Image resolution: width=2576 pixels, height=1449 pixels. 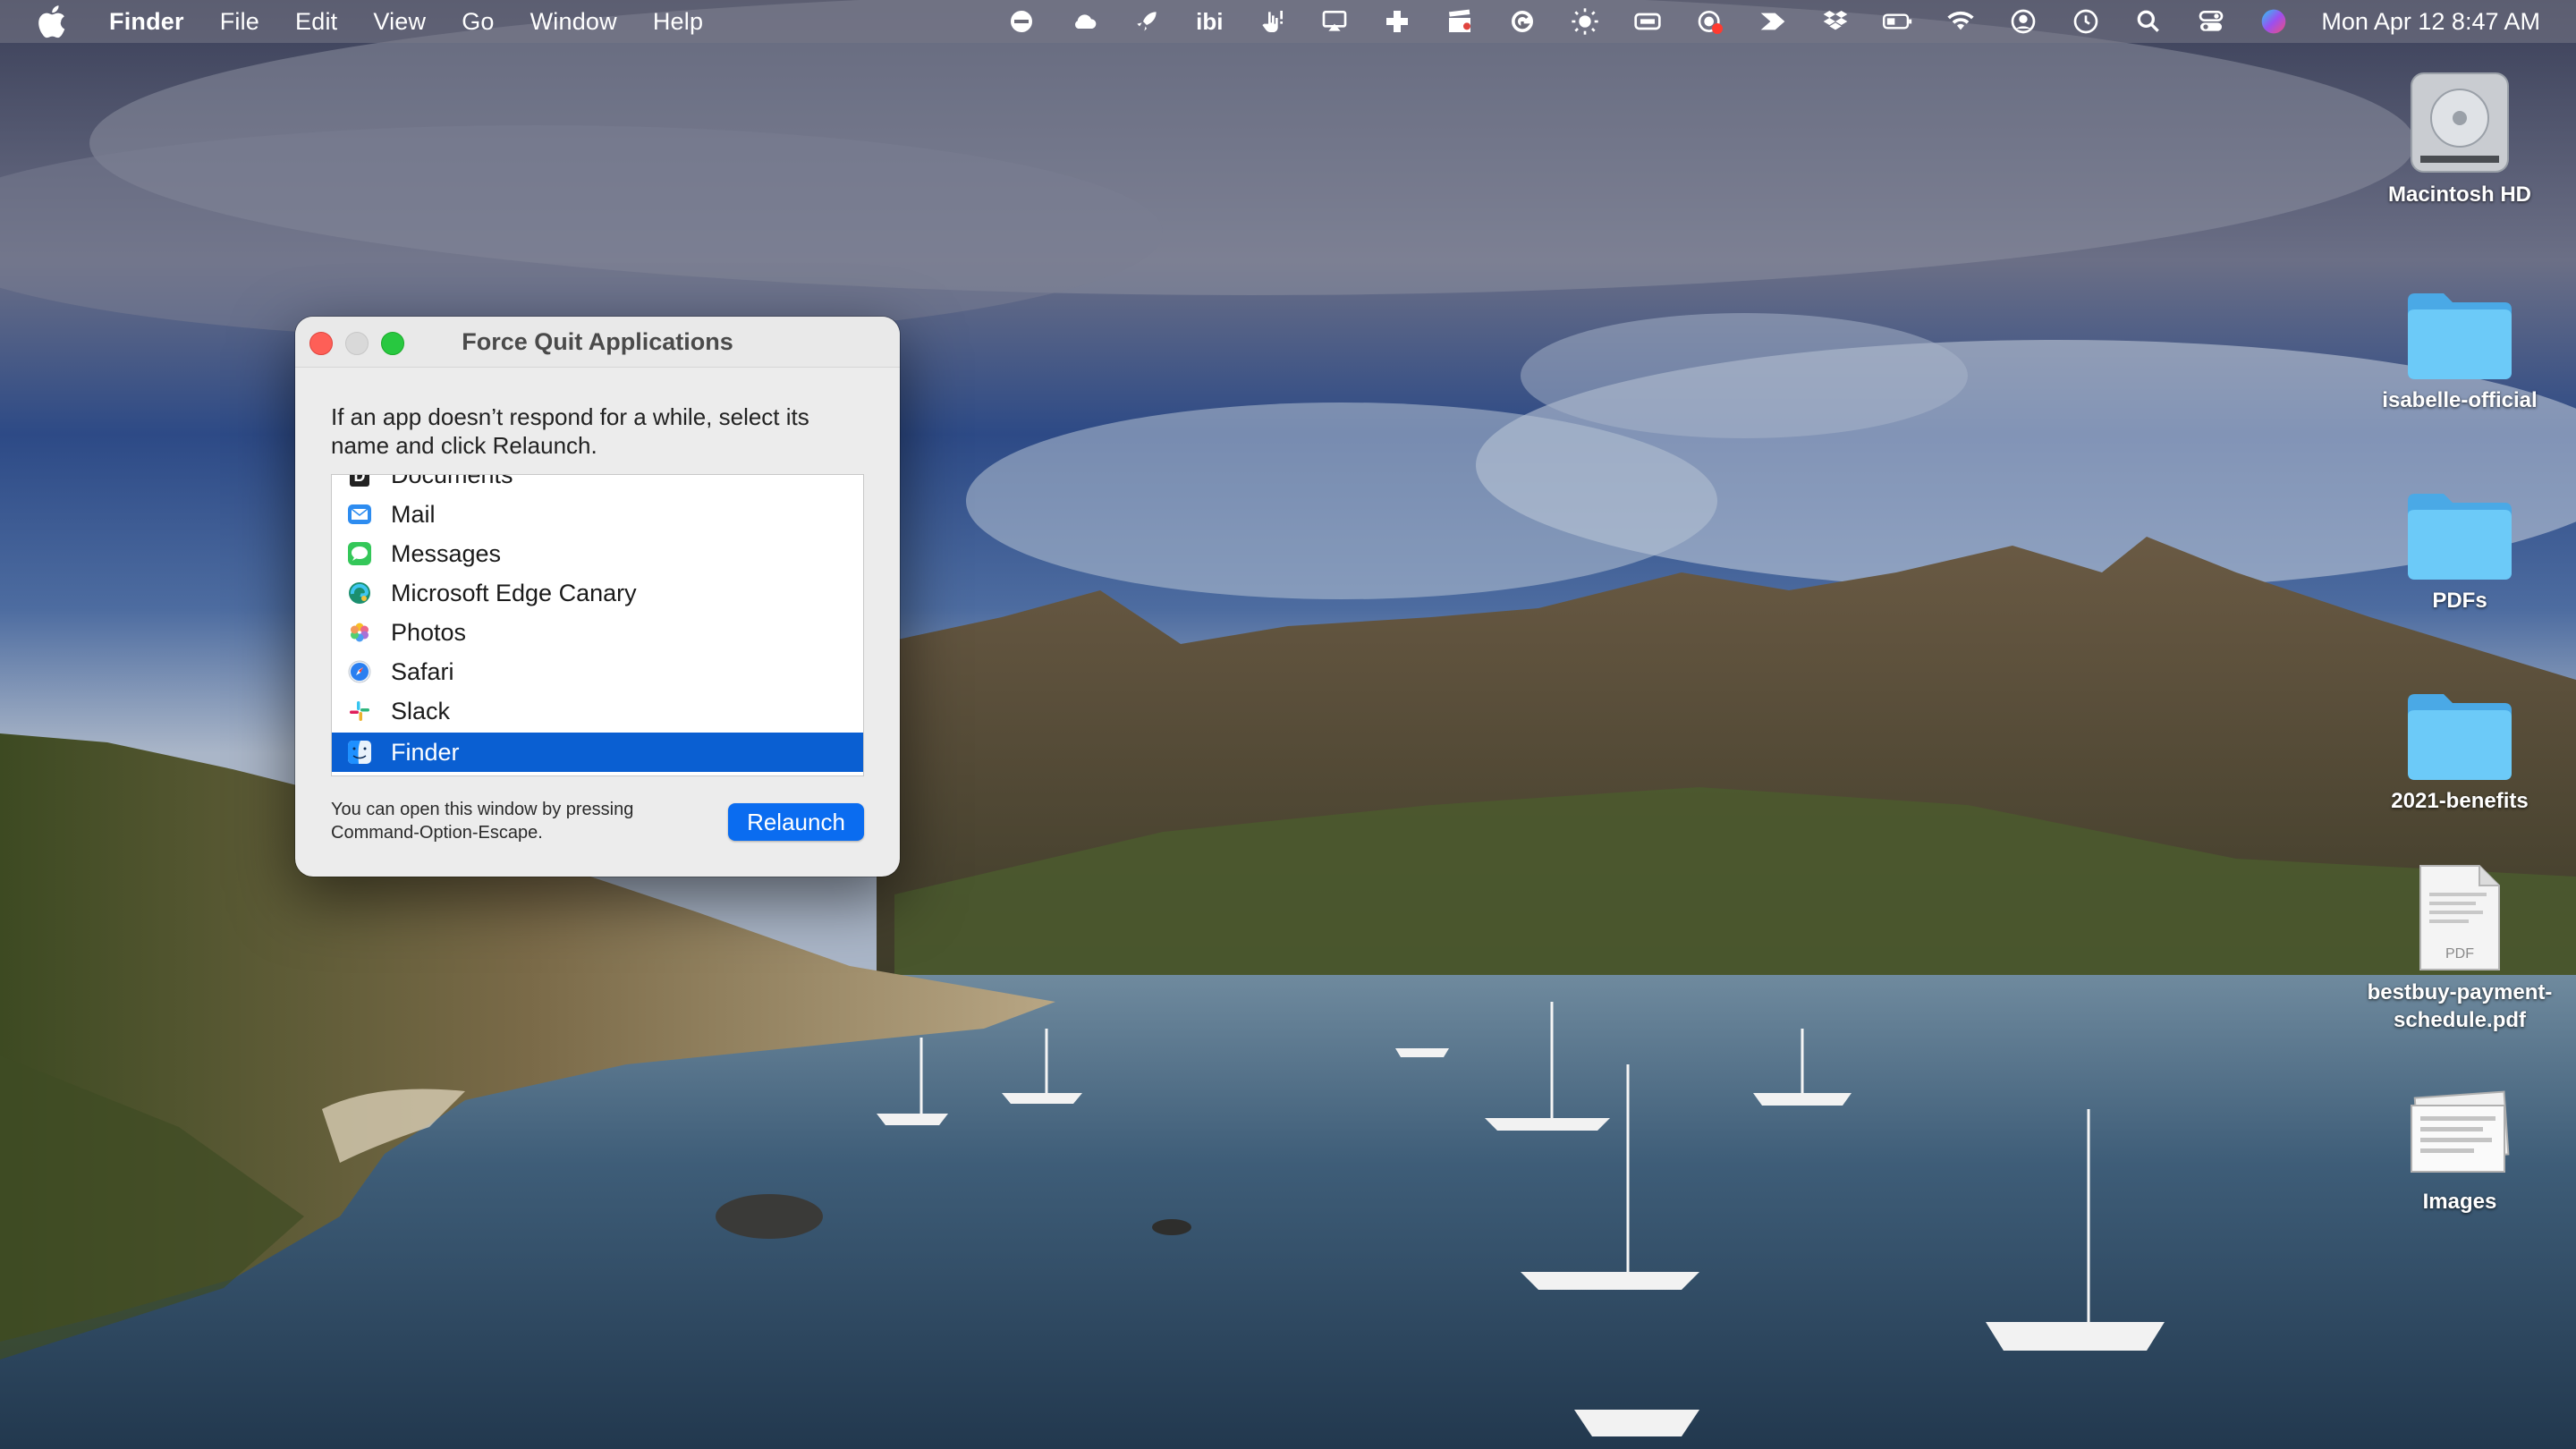 I want to click on dropbox-icon, so click(x=1835, y=21).